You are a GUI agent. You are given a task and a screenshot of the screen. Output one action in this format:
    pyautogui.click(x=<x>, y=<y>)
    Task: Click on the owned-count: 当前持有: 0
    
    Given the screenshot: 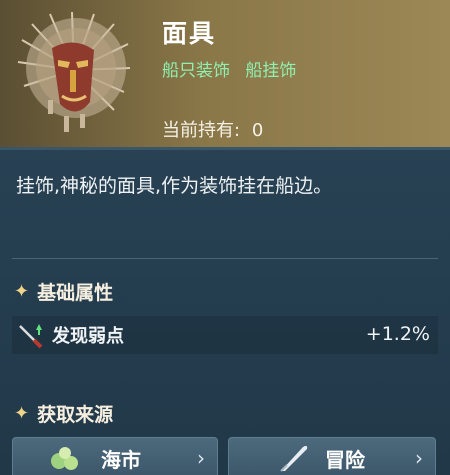 What is the action you would take?
    pyautogui.click(x=212, y=129)
    